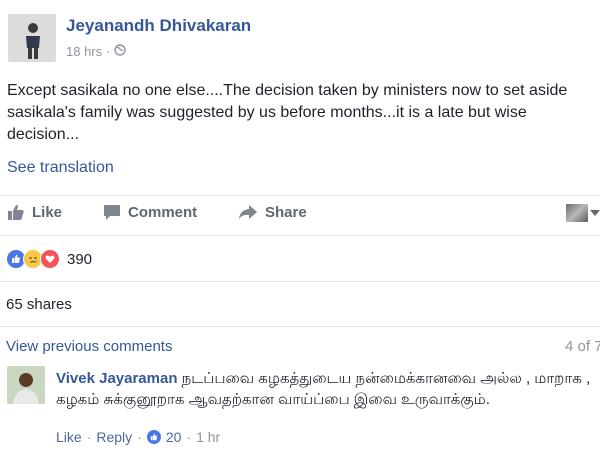  Describe the element at coordinates (158, 26) in the screenshot. I see `post-author-name: Jeyanandh Dhivakaran` at that location.